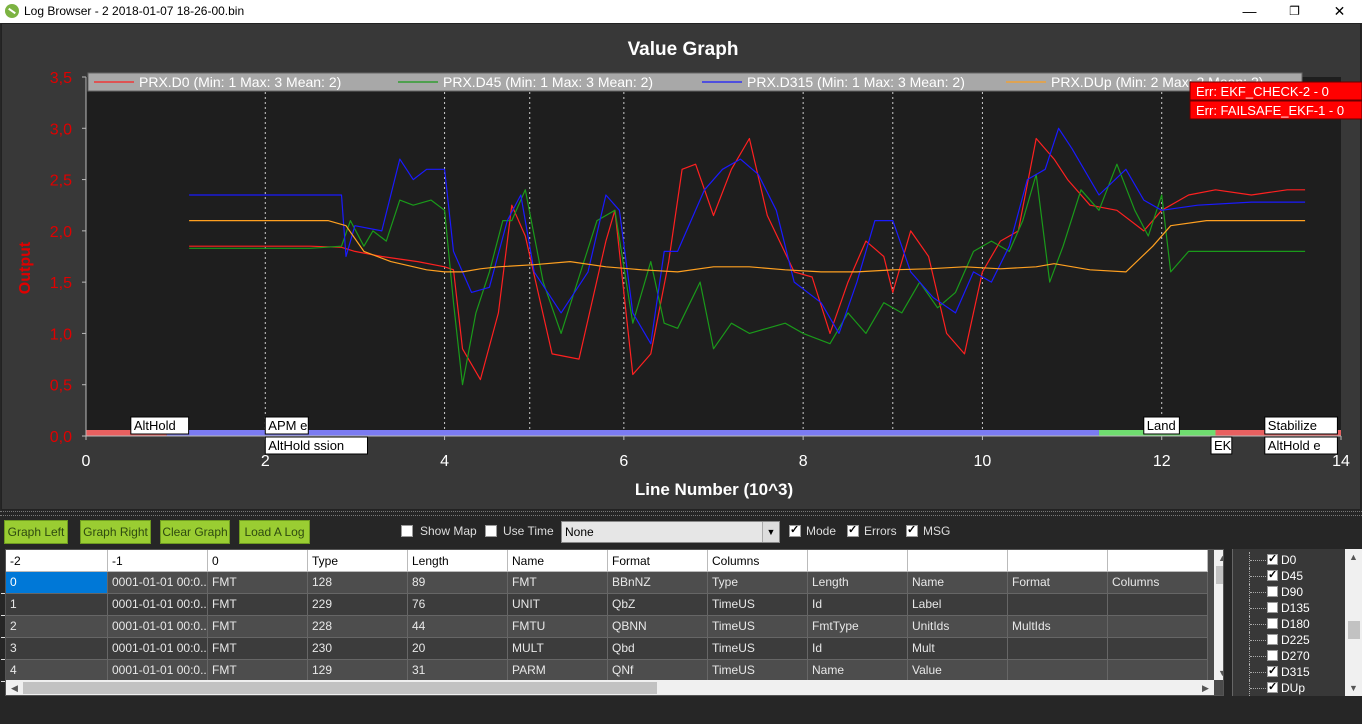 This screenshot has width=1362, height=724. What do you see at coordinates (1289, 688) in the screenshot?
I see `series-item: DUp` at bounding box center [1289, 688].